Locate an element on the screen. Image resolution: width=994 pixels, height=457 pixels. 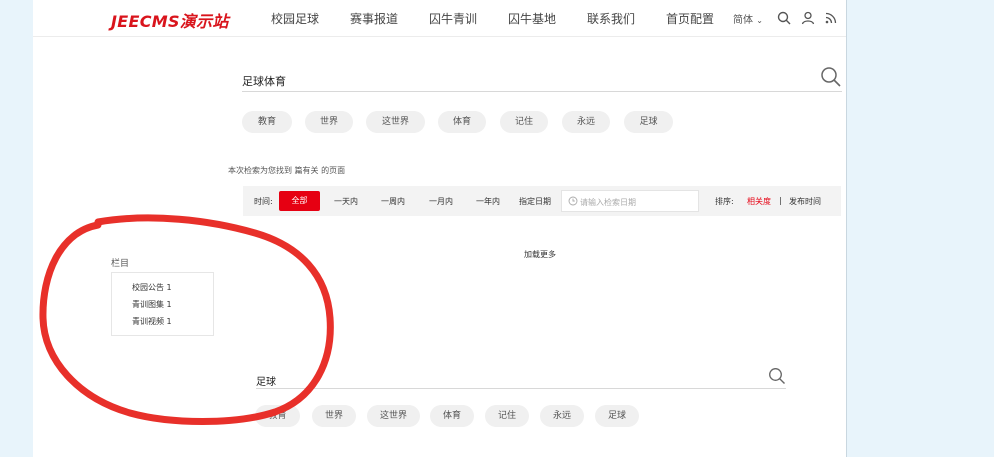
sort-relevance: 相关度 is located at coordinates (759, 201).